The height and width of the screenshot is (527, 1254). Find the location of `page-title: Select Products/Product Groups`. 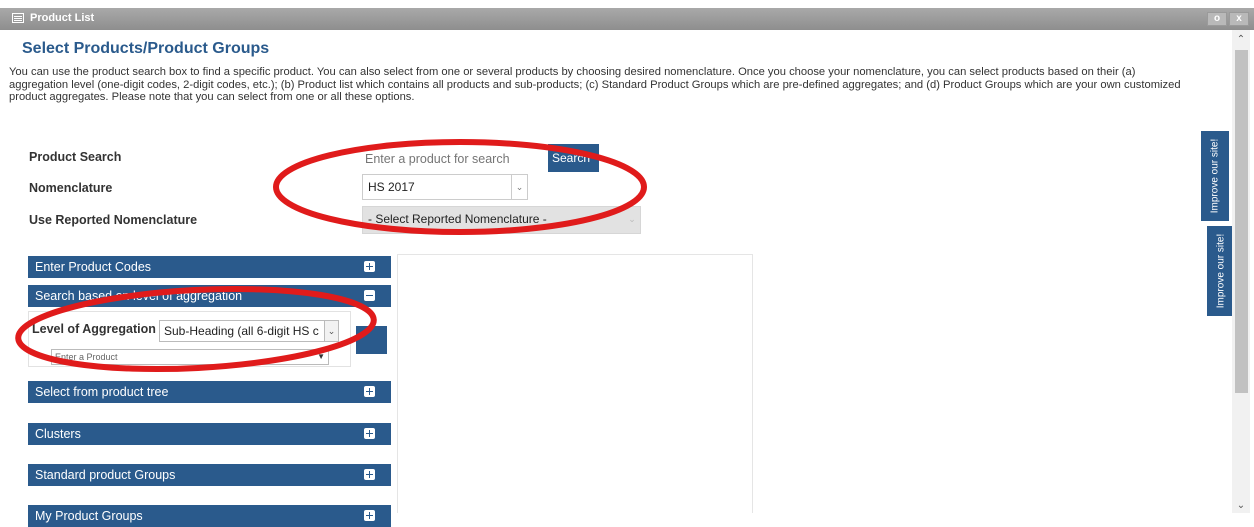

page-title: Select Products/Product Groups is located at coordinates (146, 48).